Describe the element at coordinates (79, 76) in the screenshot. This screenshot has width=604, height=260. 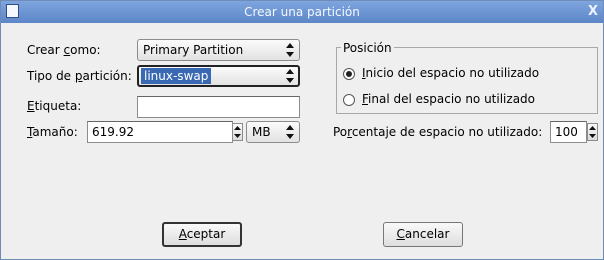
I see `partition-type-label: Tipo de partición:` at that location.